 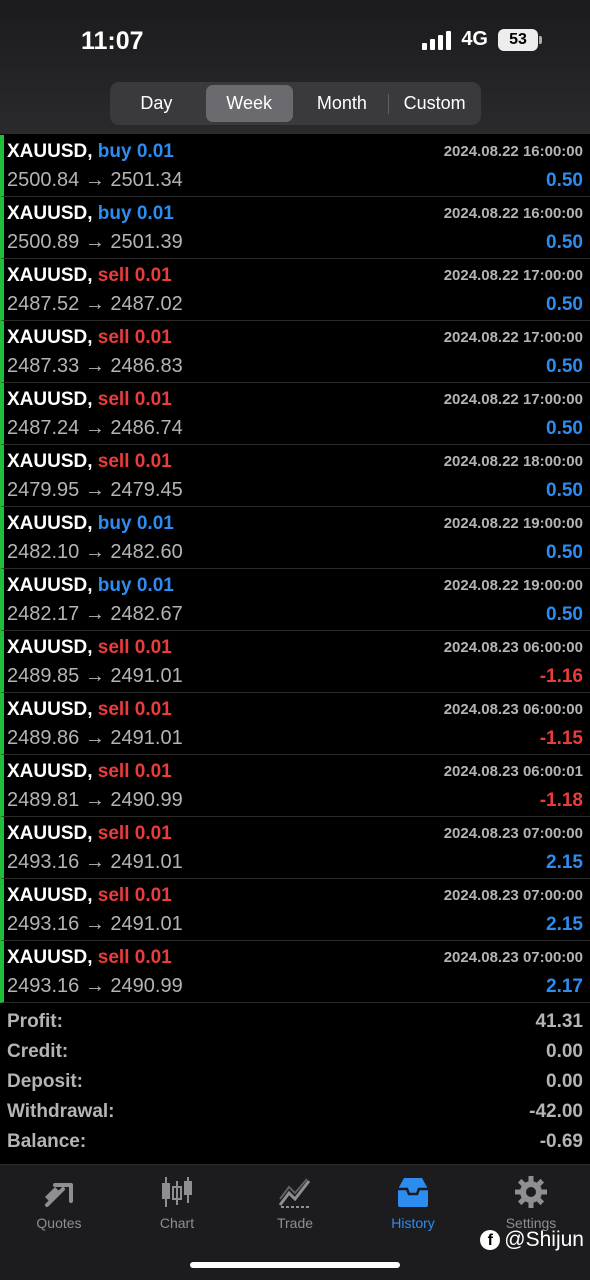 I want to click on close-price: 2487.02, so click(x=146, y=304).